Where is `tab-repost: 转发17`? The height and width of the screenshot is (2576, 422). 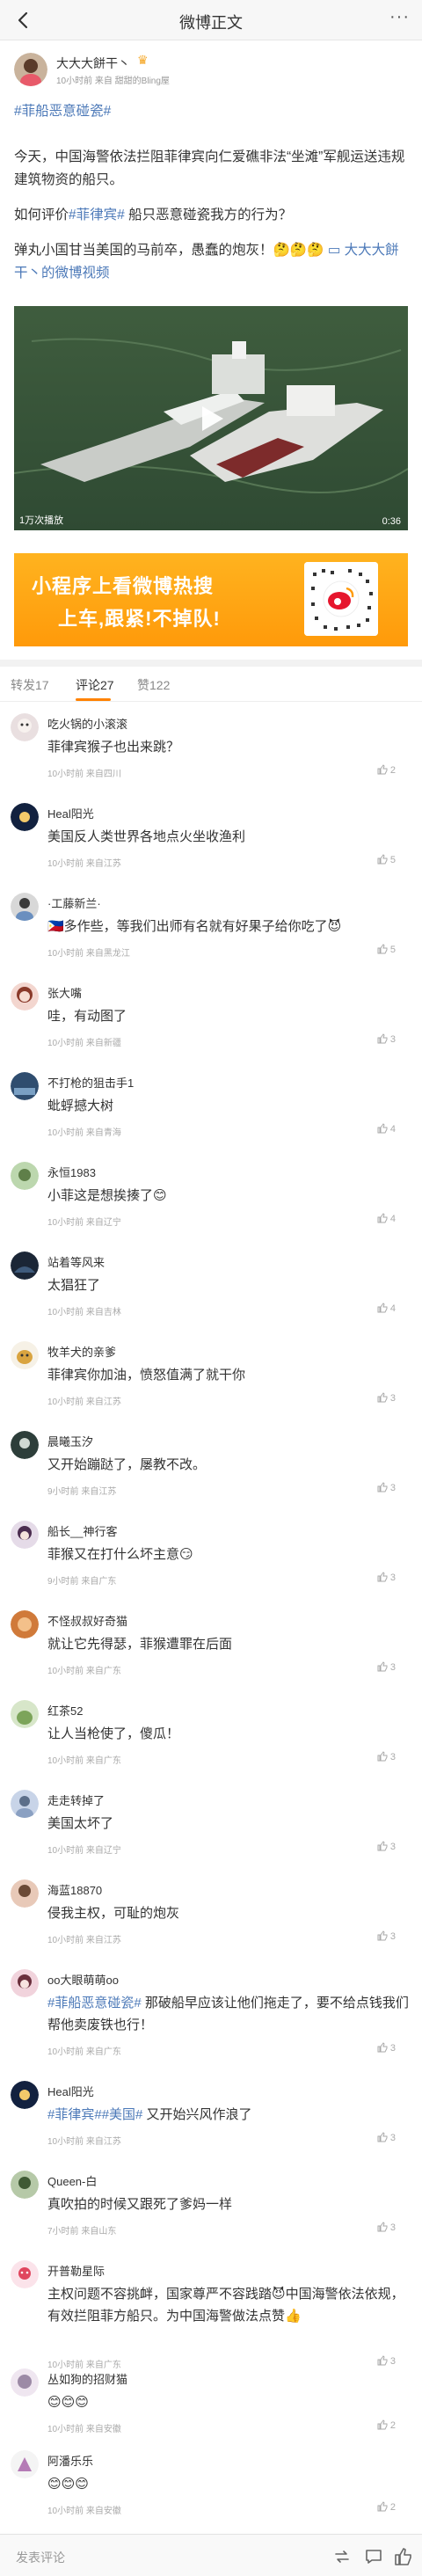
tab-repost: 转发17 is located at coordinates (30, 685).